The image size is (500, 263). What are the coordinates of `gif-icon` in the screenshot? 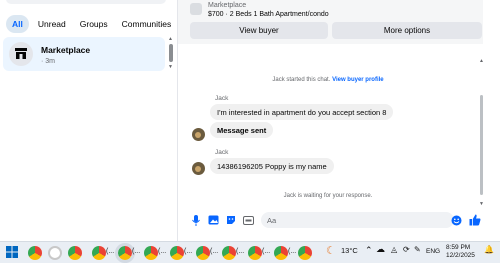 It's located at (248, 220).